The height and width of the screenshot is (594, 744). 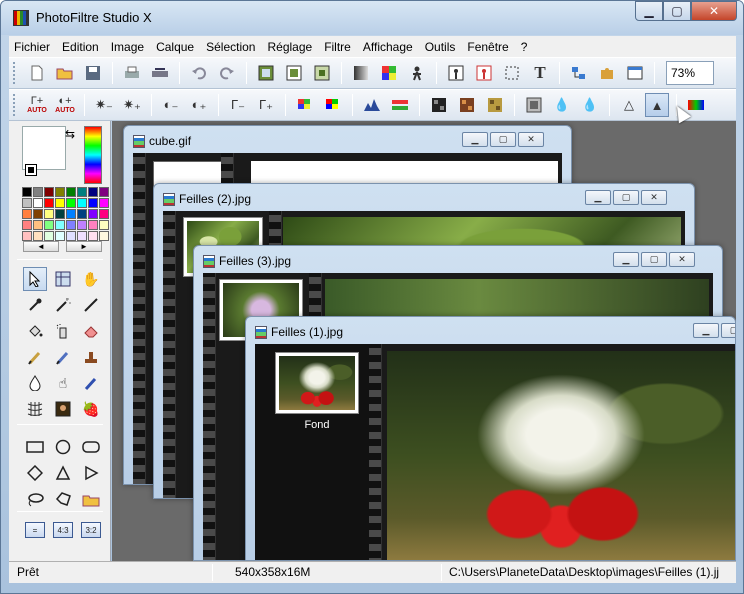 What do you see at coordinates (31, 170) in the screenshot?
I see `default-colors-icon` at bounding box center [31, 170].